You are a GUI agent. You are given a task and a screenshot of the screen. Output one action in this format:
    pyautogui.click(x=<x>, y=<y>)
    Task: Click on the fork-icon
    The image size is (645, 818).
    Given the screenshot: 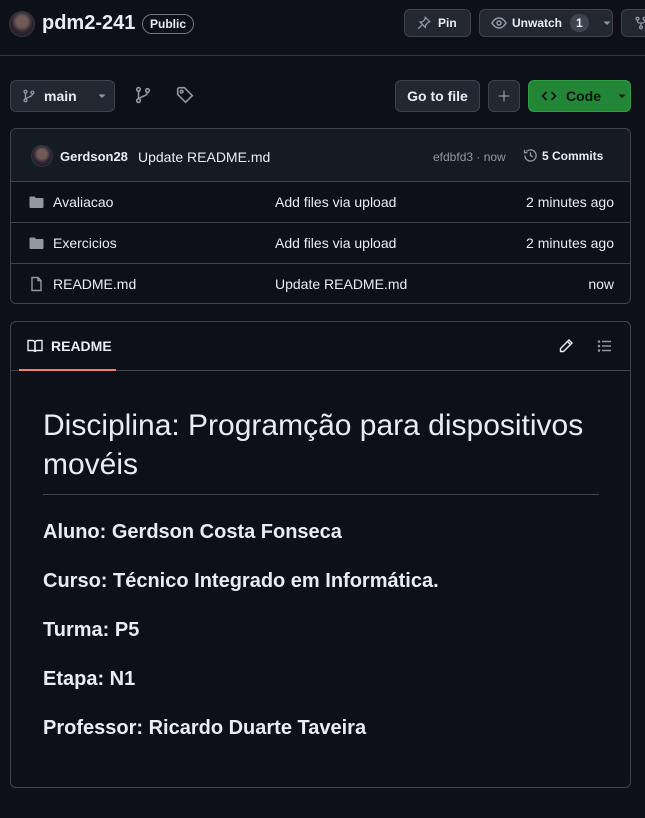 What is the action you would take?
    pyautogui.click(x=639, y=23)
    